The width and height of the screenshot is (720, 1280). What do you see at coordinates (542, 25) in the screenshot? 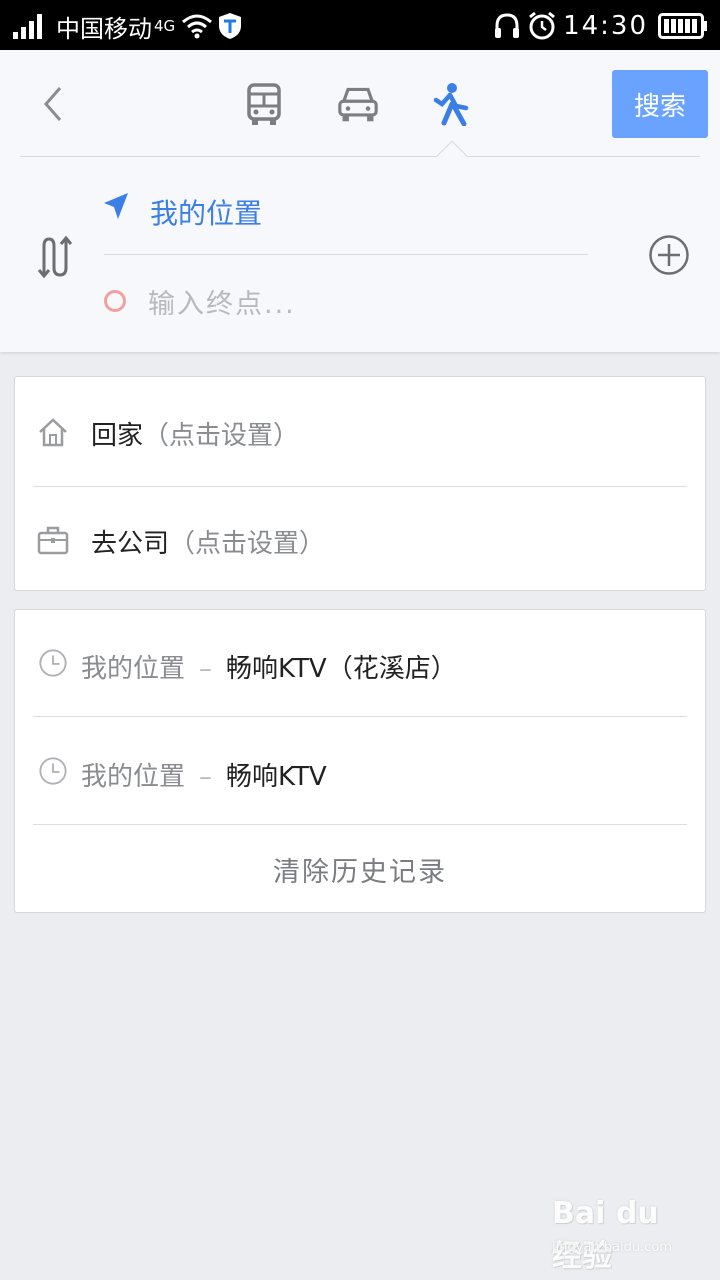
I see `alarm-icon` at bounding box center [542, 25].